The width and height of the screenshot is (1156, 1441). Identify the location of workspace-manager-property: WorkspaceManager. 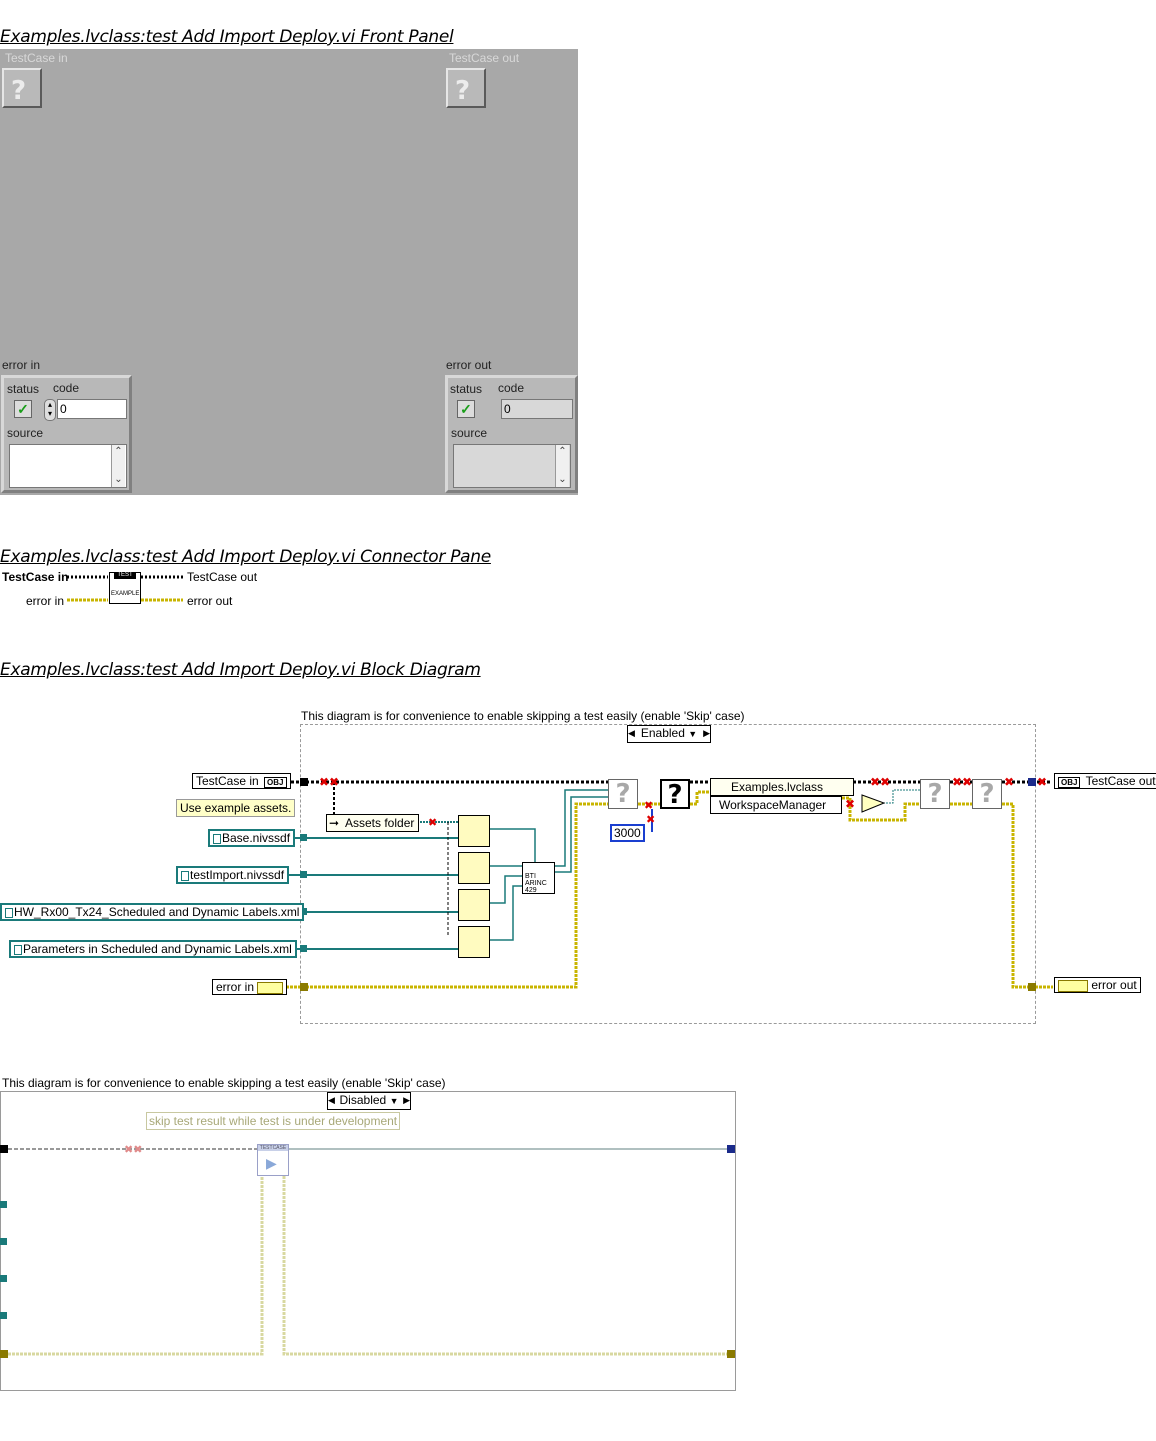
(776, 805).